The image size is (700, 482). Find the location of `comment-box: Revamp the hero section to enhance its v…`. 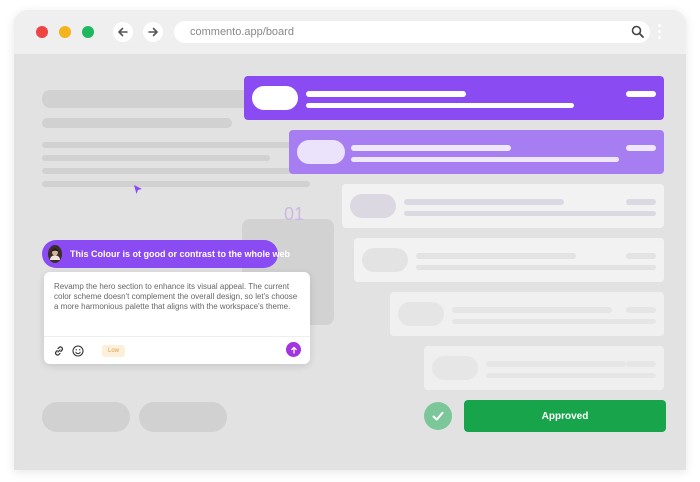

comment-box: Revamp the hero section to enhance its v… is located at coordinates (177, 318).